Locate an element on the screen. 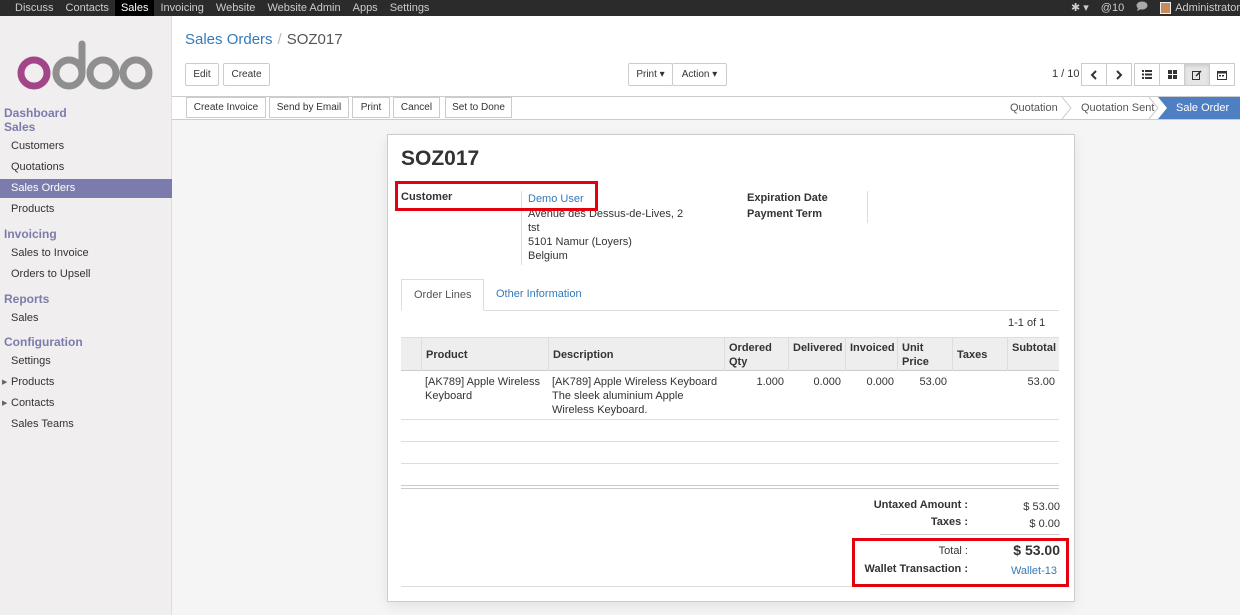  kanban-view-button is located at coordinates (1172, 74).